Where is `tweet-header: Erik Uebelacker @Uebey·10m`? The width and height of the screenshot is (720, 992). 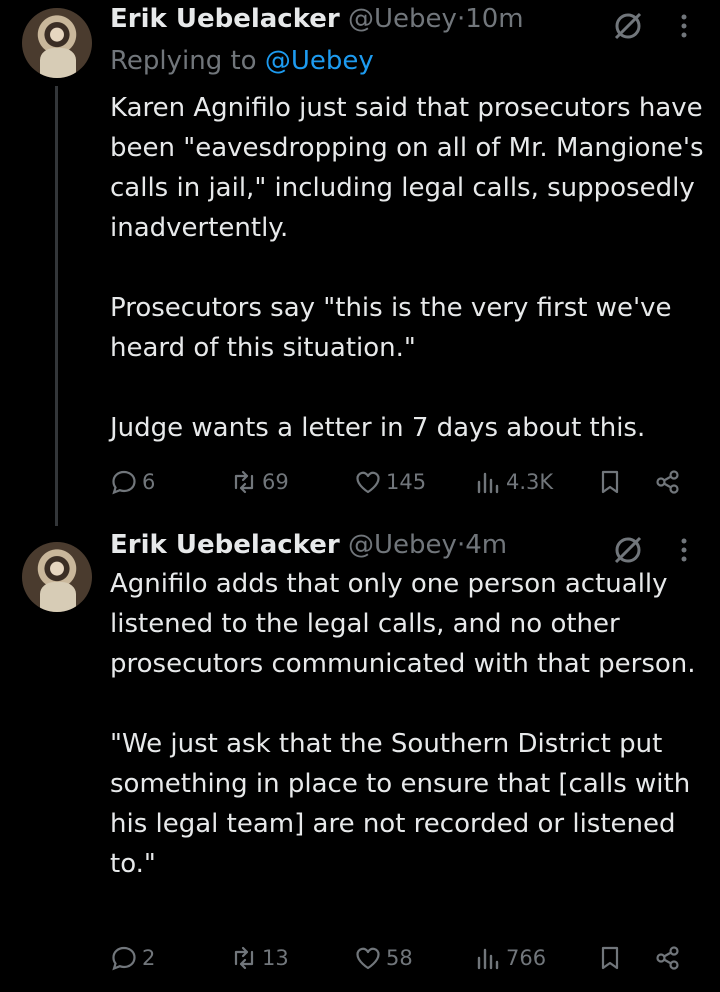 tweet-header: Erik Uebelacker @Uebey·10m is located at coordinates (317, 21).